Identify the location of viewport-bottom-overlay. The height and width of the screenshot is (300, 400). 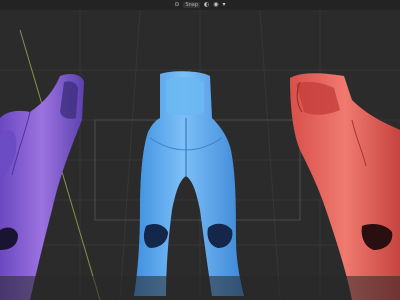
(200, 288).